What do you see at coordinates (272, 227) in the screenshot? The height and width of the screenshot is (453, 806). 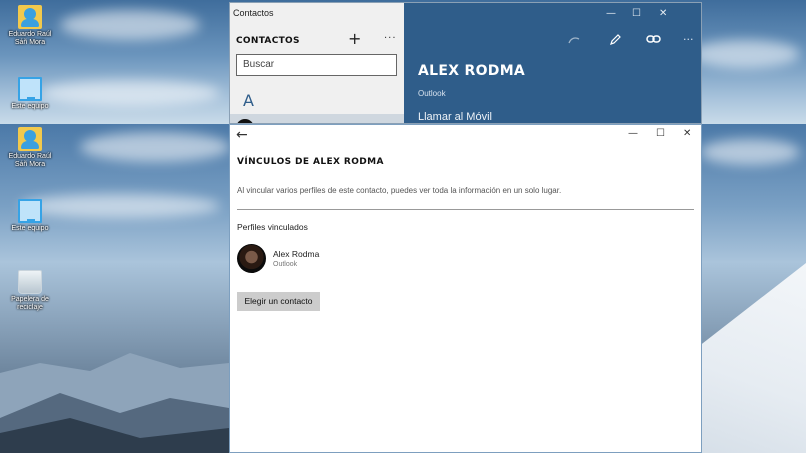 I see `linked-profiles-label: Perfiles vinculados` at bounding box center [272, 227].